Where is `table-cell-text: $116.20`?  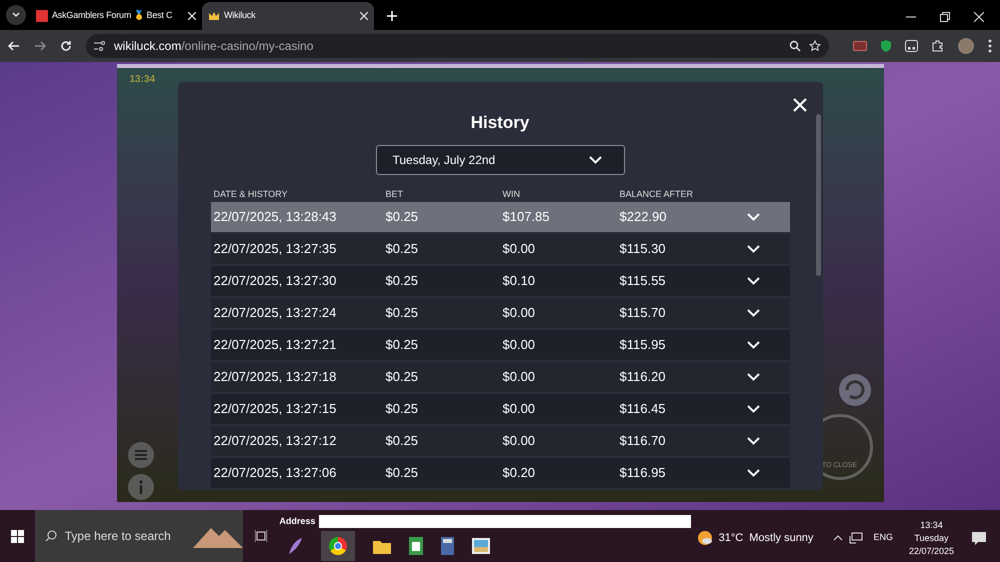
table-cell-text: $116.20 is located at coordinates (643, 377).